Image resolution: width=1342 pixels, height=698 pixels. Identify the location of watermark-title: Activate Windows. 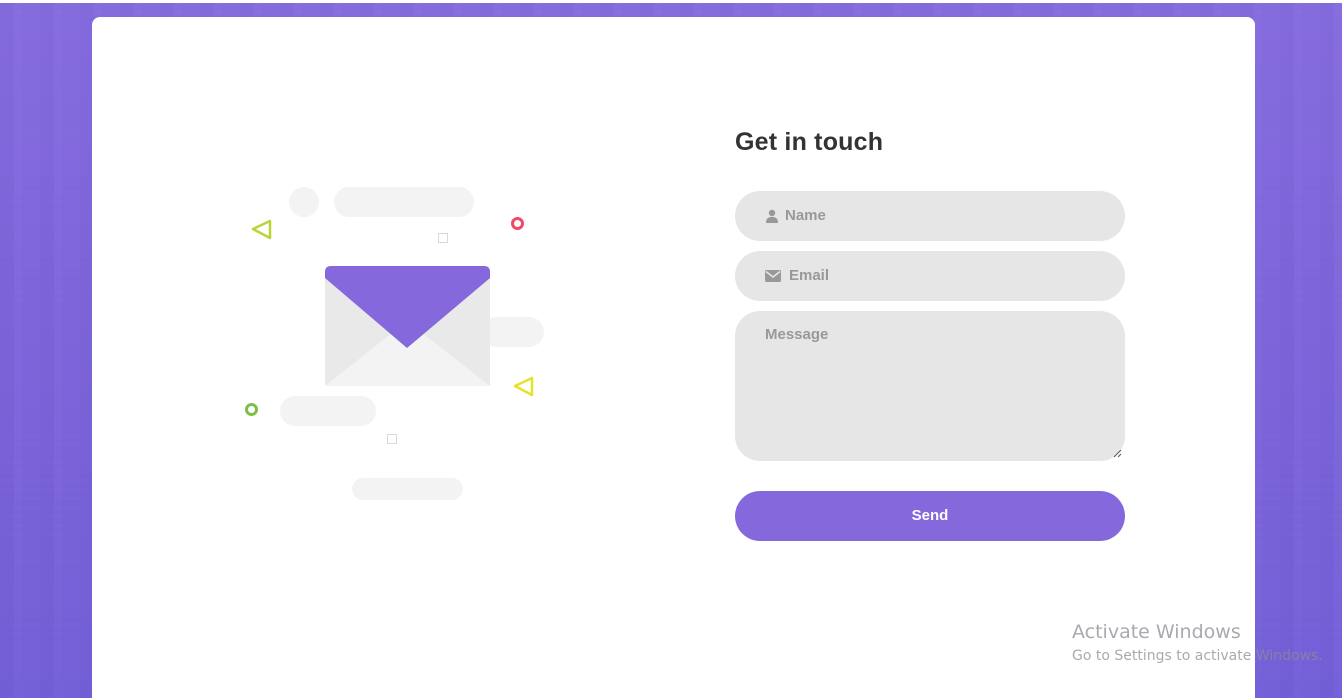
(1156, 632).